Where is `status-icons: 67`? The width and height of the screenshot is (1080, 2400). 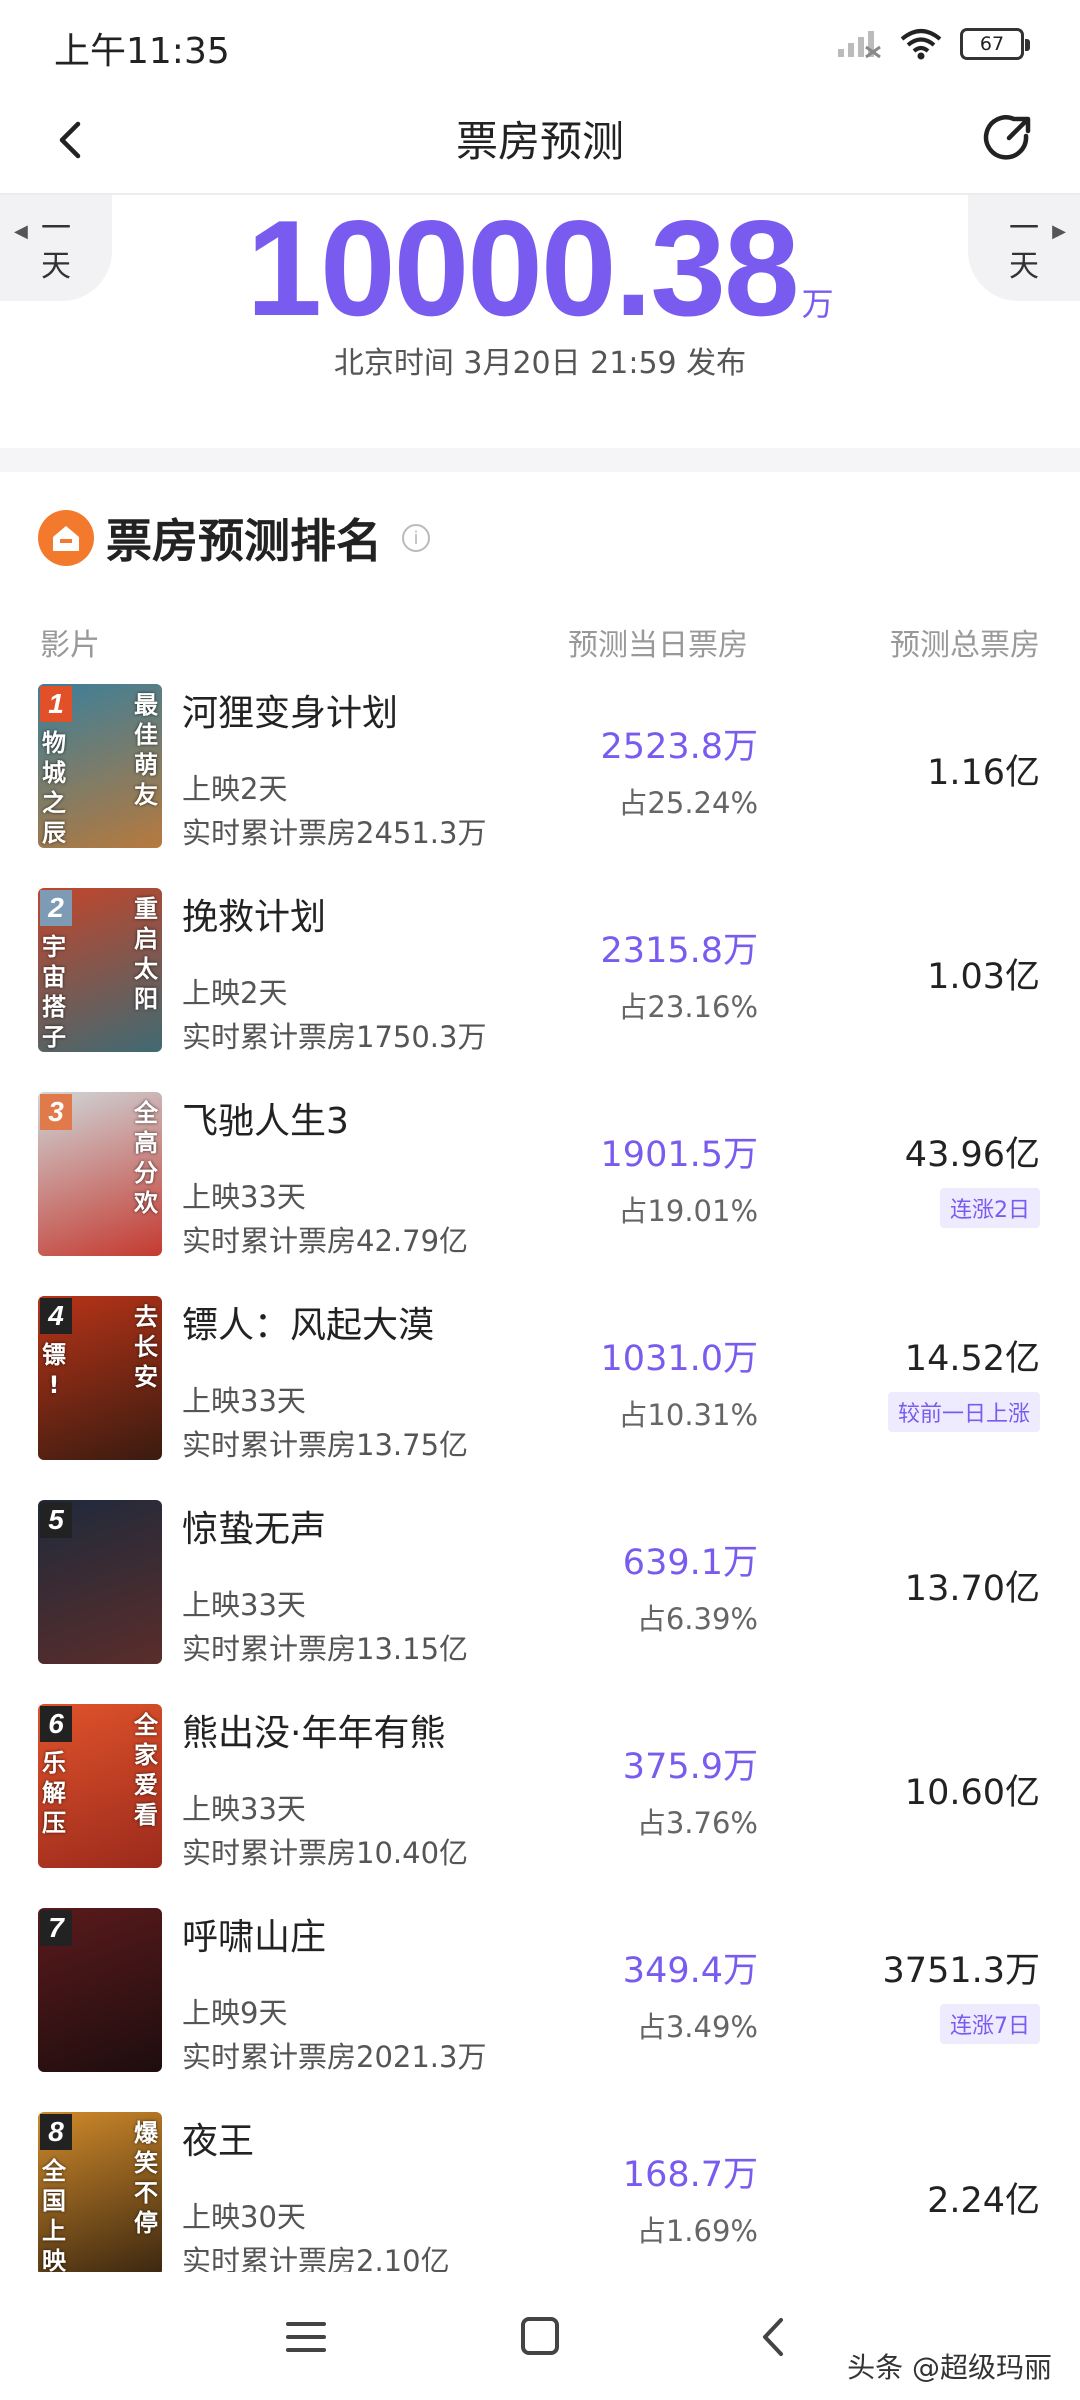 status-icons: 67 is located at coordinates (933, 44).